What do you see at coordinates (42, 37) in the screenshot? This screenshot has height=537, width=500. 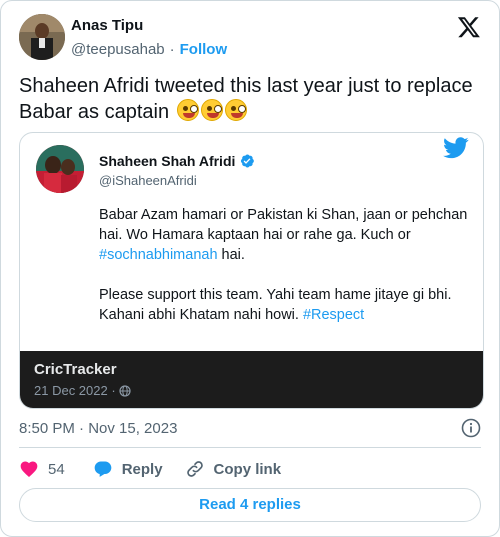 I see `avatar` at bounding box center [42, 37].